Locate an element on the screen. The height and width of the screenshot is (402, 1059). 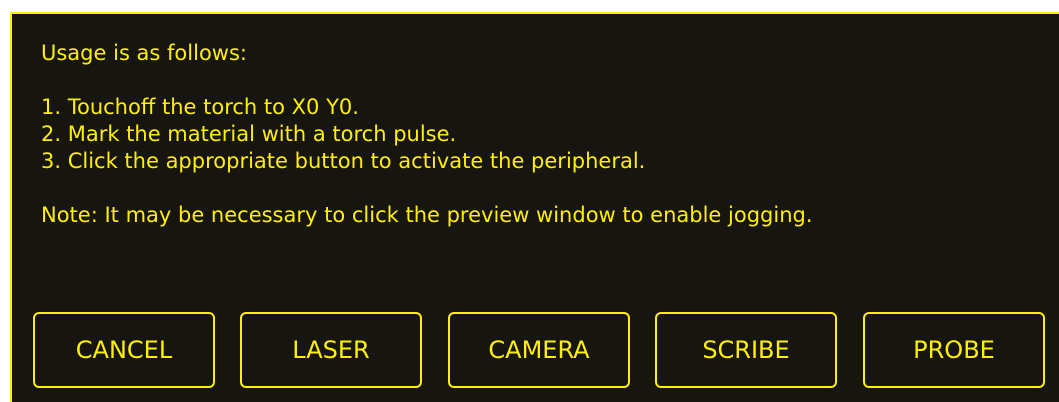
cancel-button: CANCEL is located at coordinates (124, 350).